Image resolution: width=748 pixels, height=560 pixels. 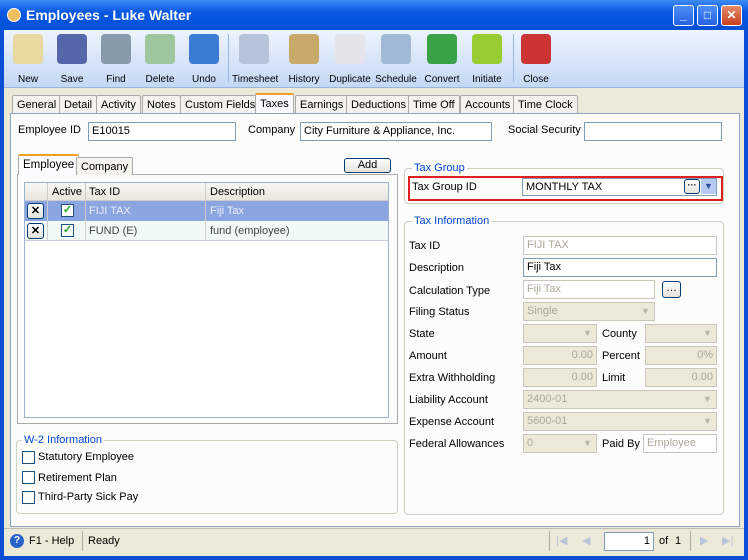 I want to click on new-button: New, so click(x=28, y=59).